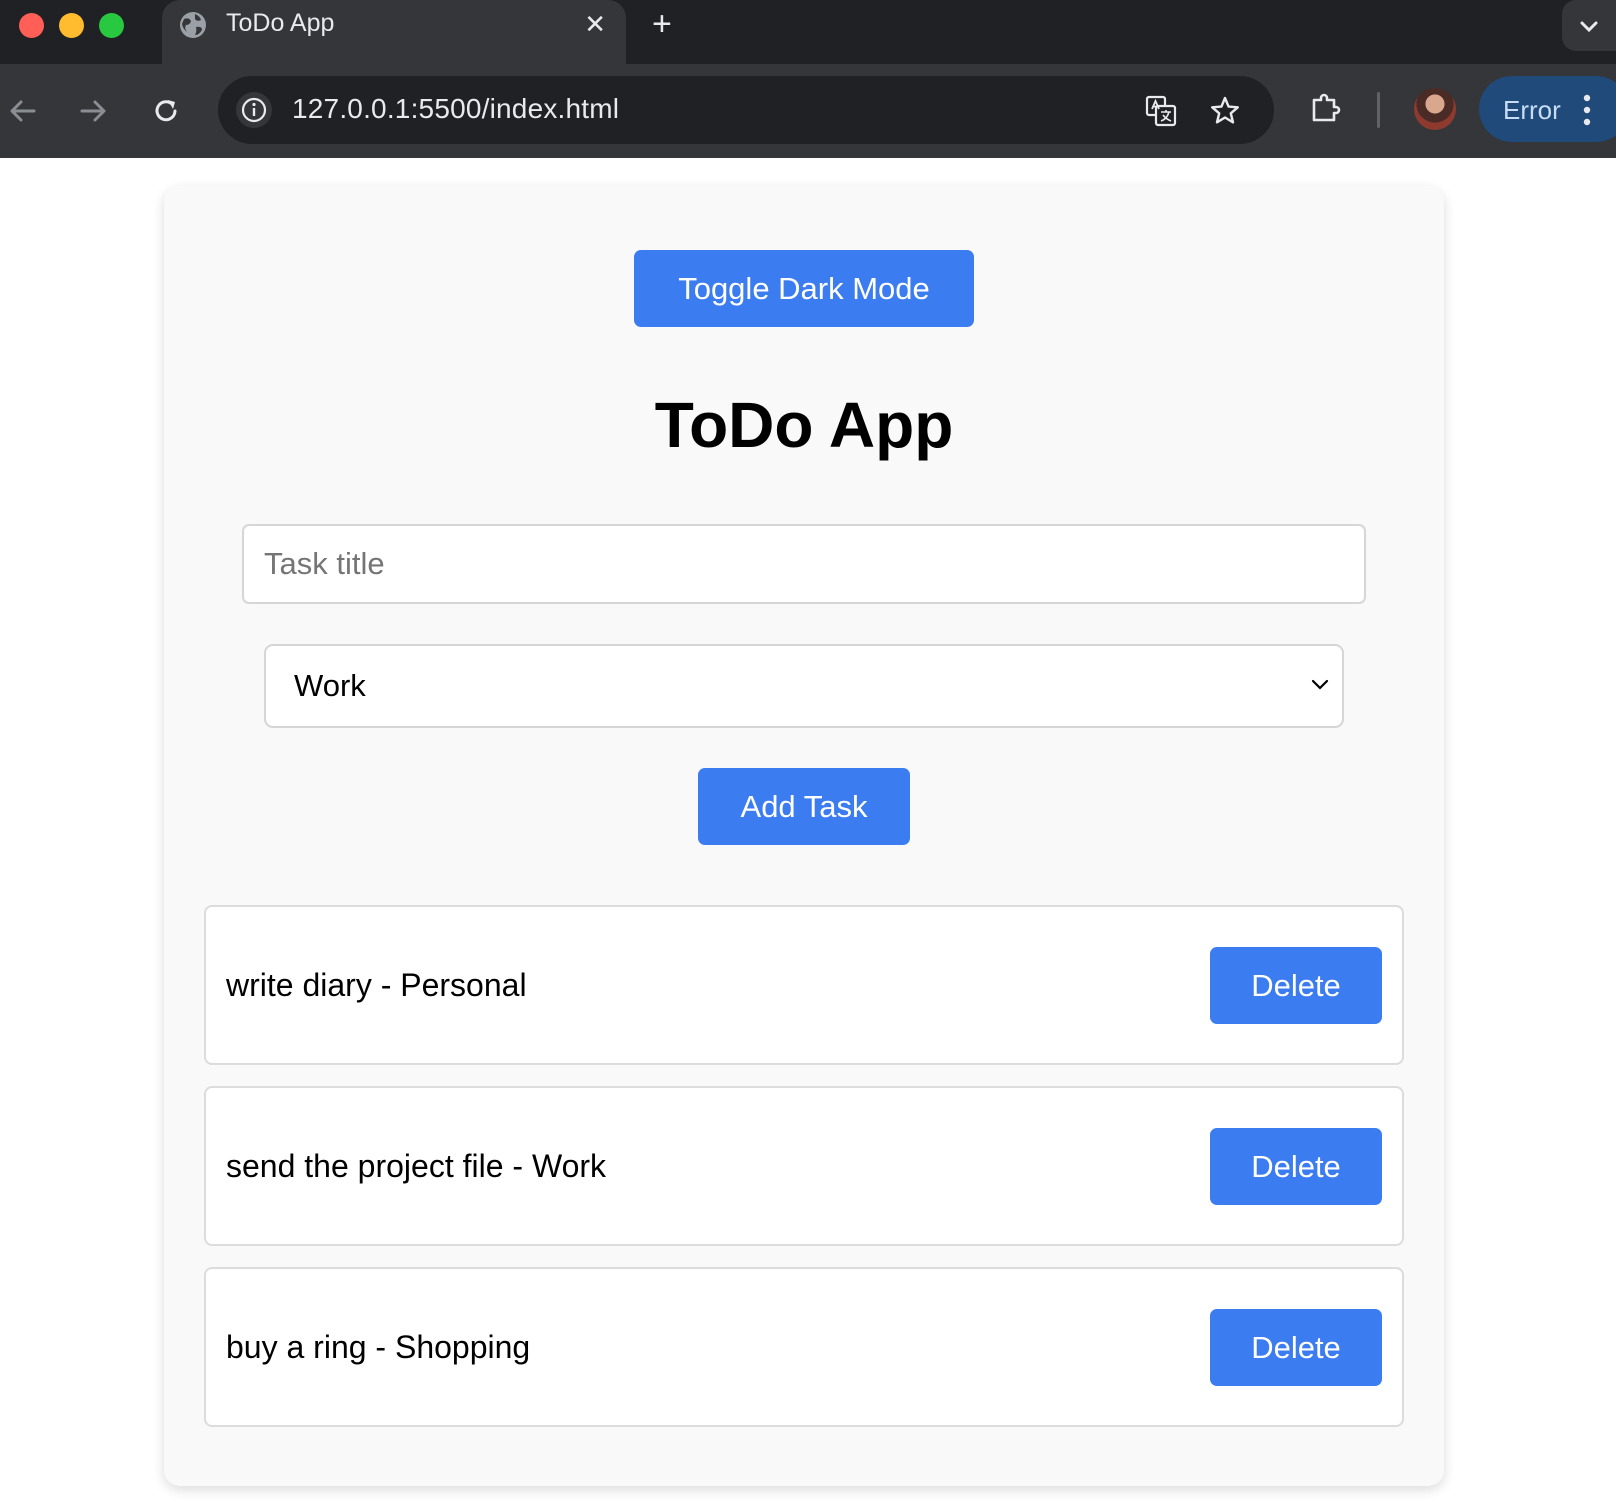  What do you see at coordinates (376, 985) in the screenshot?
I see `task-text: write diary - Personal` at bounding box center [376, 985].